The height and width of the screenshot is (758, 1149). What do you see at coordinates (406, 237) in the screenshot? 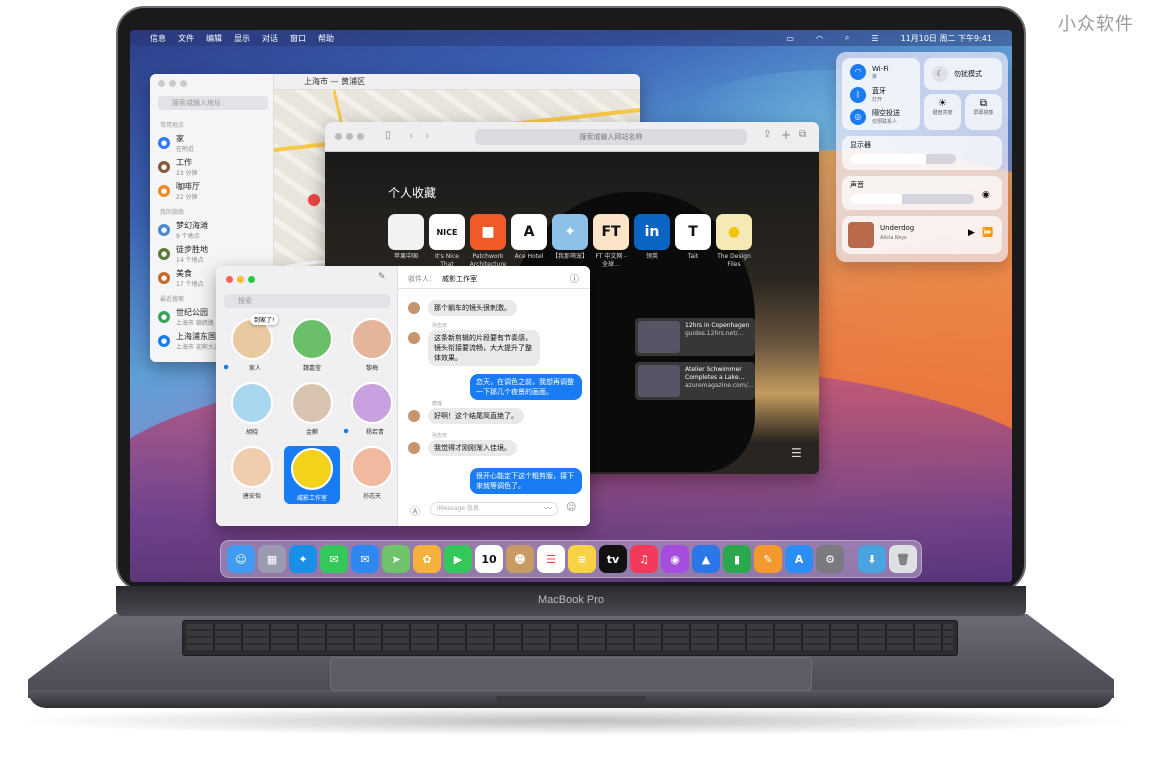
I see `favorite-tile: 苹果中国` at bounding box center [406, 237].